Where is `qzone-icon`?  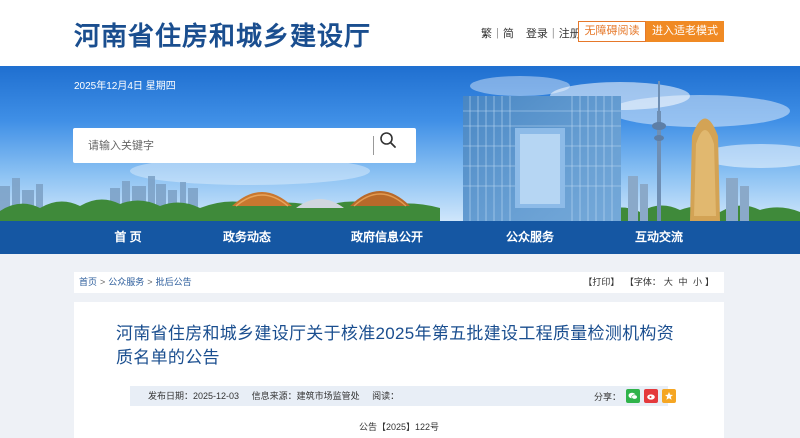
qzone-icon is located at coordinates (669, 396).